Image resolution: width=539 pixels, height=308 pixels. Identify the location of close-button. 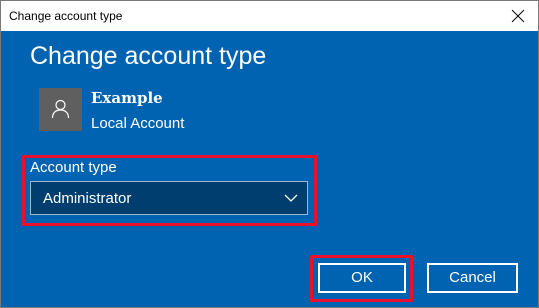
(518, 16).